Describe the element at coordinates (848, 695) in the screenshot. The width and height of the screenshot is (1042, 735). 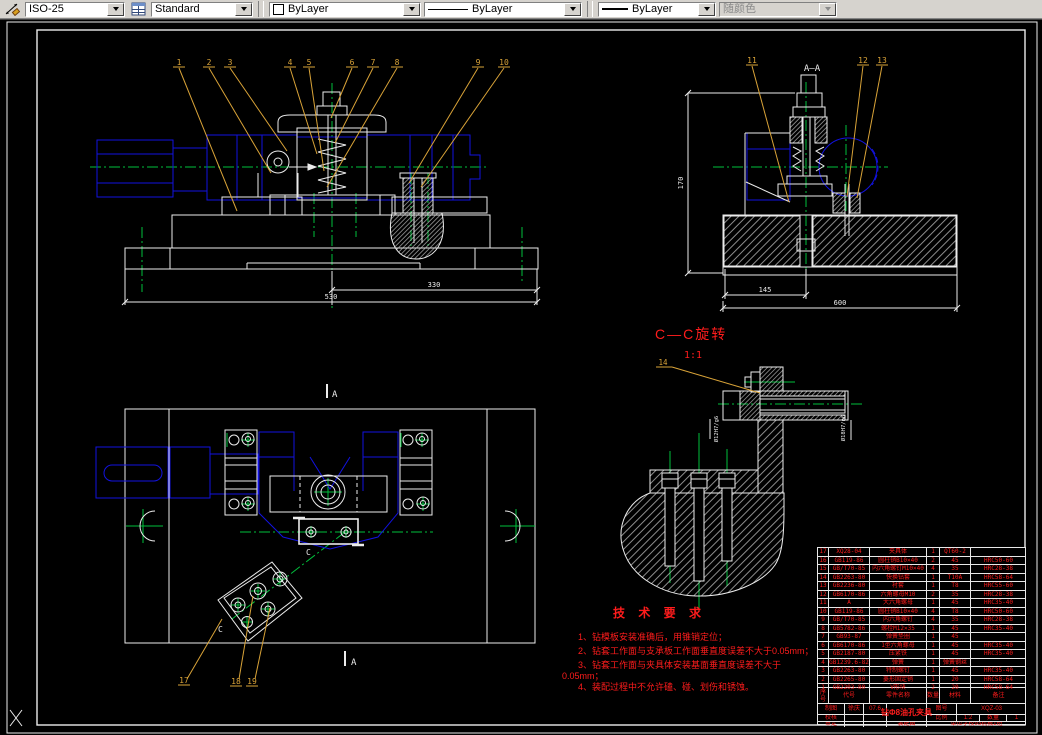
I see `bom-header-code: 代号` at that location.